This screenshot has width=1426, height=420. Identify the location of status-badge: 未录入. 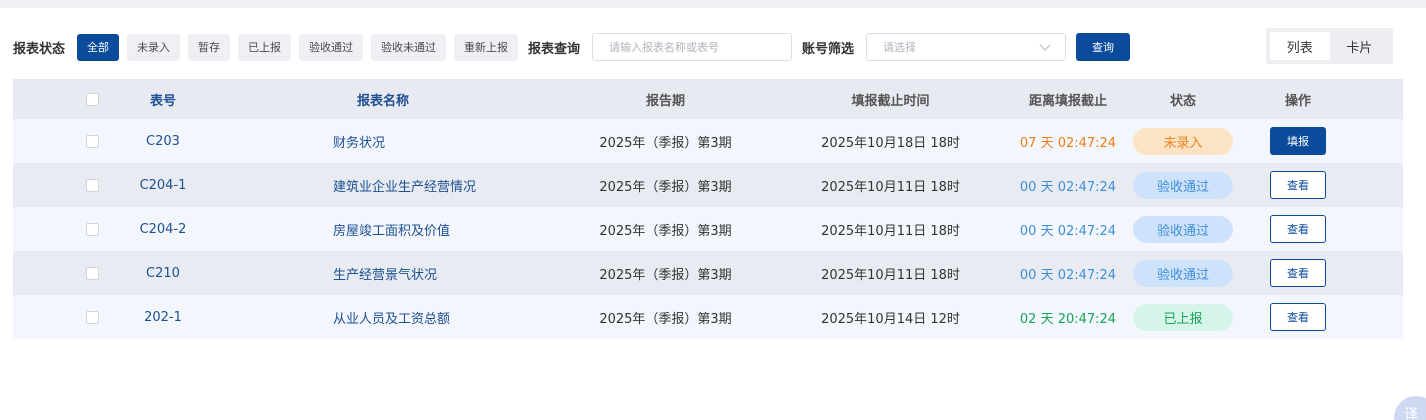
(1183, 141).